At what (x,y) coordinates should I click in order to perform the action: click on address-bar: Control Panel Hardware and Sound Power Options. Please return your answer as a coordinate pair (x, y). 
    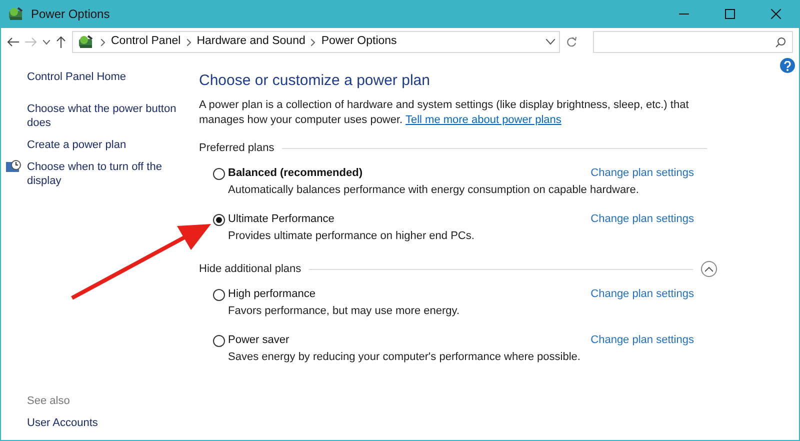
    Looking at the image, I should click on (316, 42).